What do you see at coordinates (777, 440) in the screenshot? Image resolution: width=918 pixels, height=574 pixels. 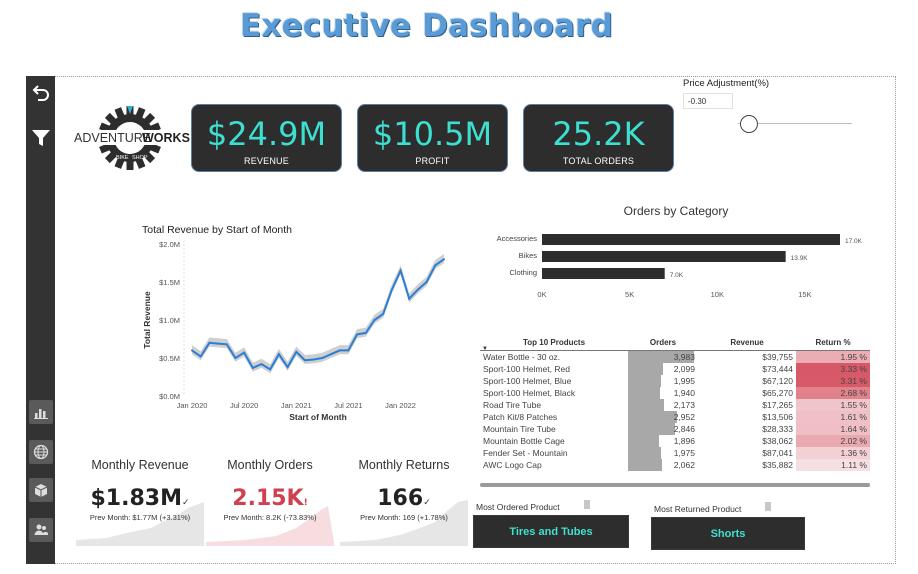 I see `revenue-cell: $38,062` at bounding box center [777, 440].